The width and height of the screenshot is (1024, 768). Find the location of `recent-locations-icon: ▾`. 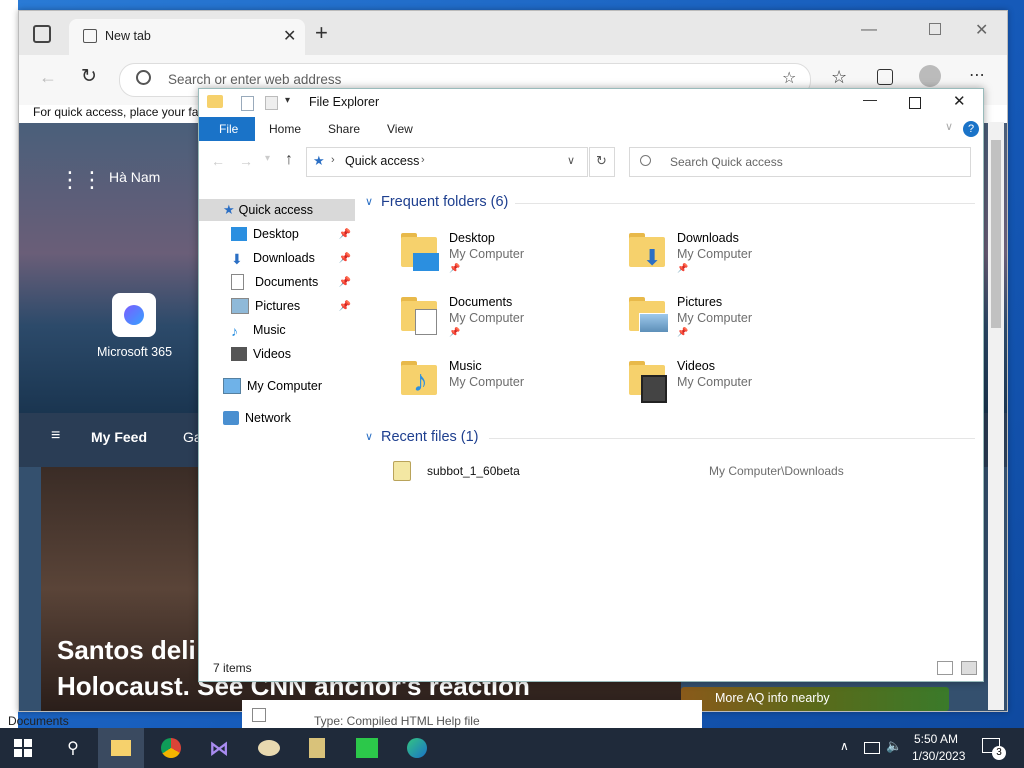

recent-locations-icon: ▾ is located at coordinates (267, 158).